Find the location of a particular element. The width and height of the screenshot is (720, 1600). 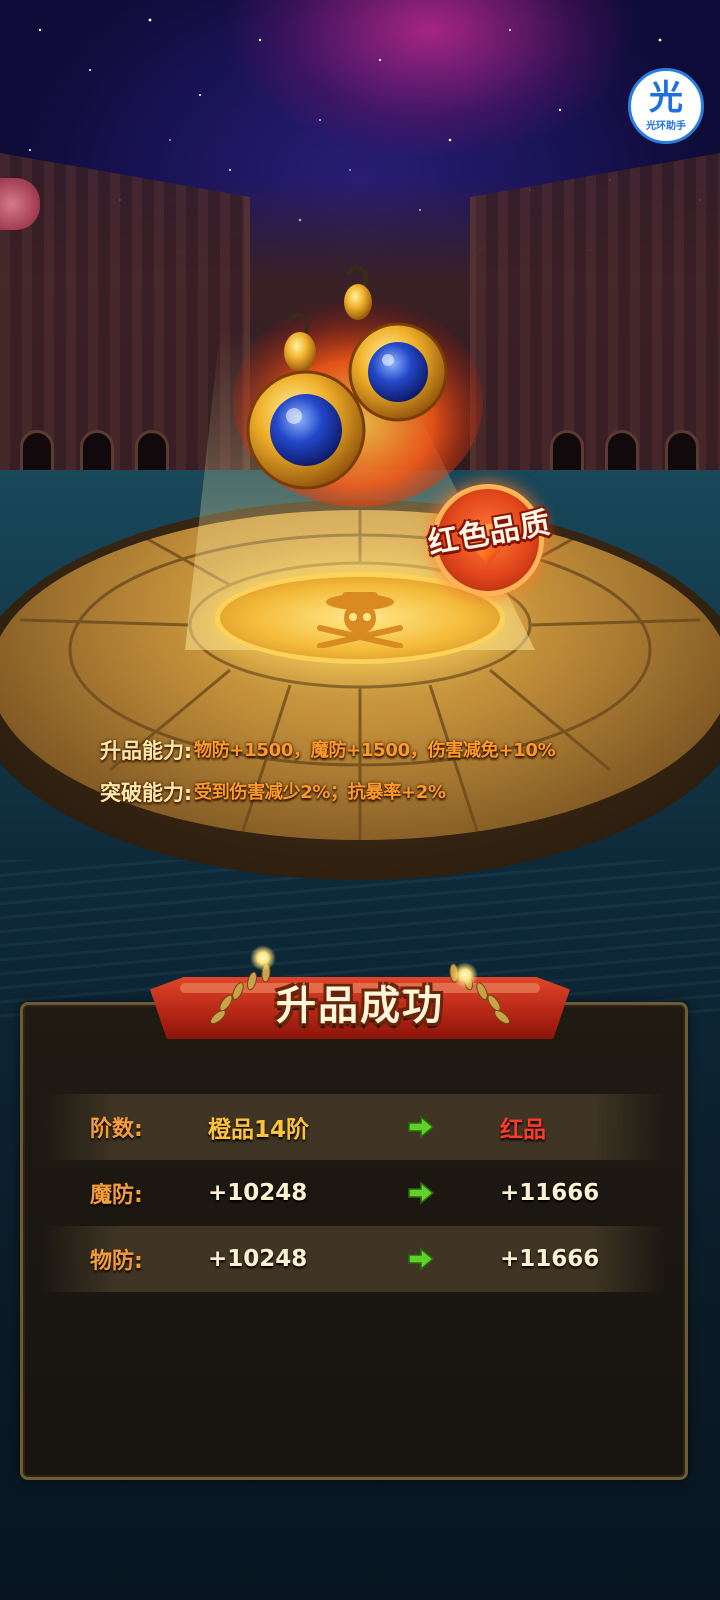

row-from-value: 橙品14阶 is located at coordinates (259, 1130).